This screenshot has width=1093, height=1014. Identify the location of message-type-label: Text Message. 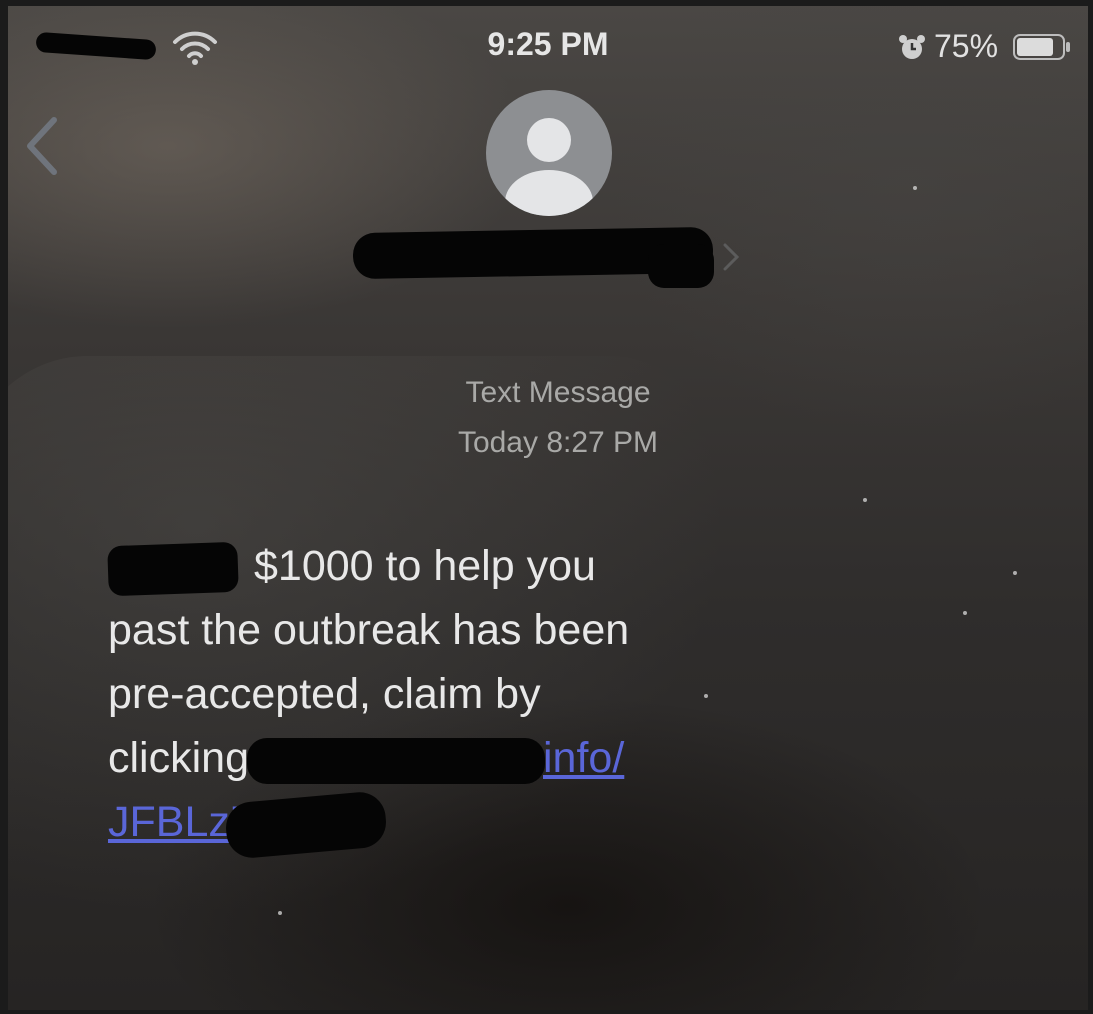
(558, 392).